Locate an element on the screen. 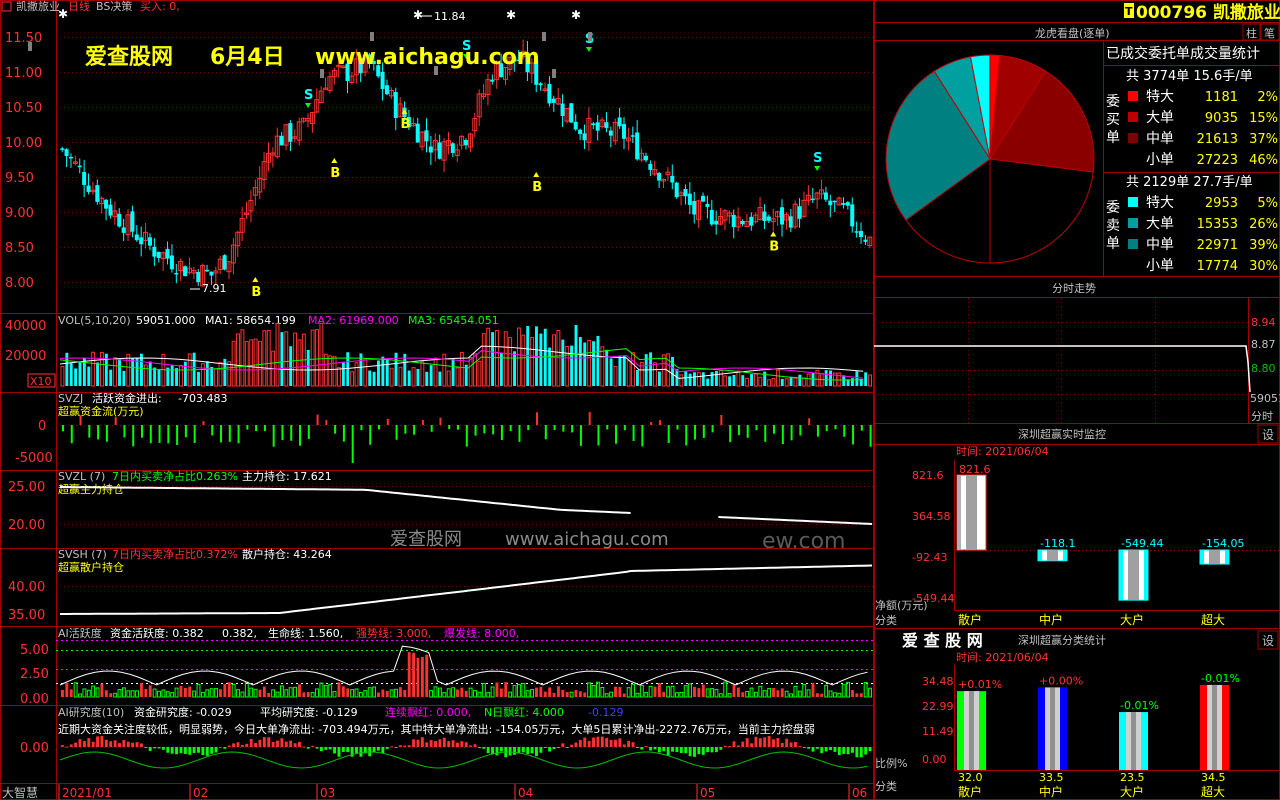 The height and width of the screenshot is (800, 1280). classify-cat: 超大 is located at coordinates (1213, 791).